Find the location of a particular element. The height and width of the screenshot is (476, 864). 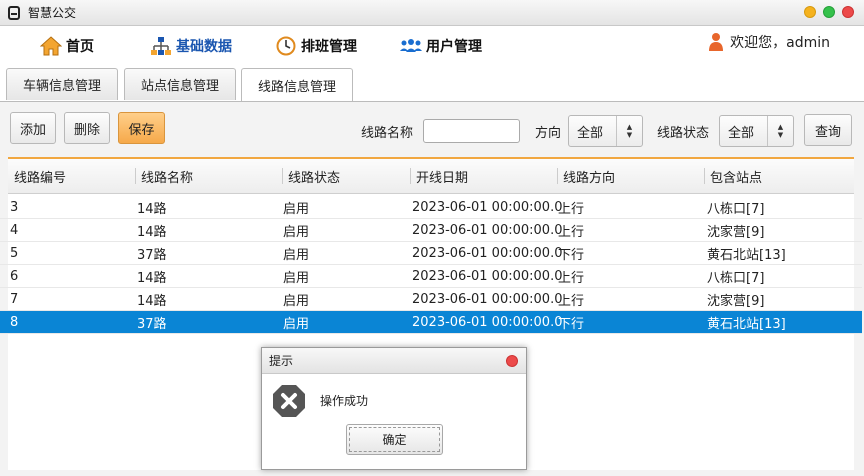

nav-item-schedule: 排班管理 is located at coordinates (316, 46).